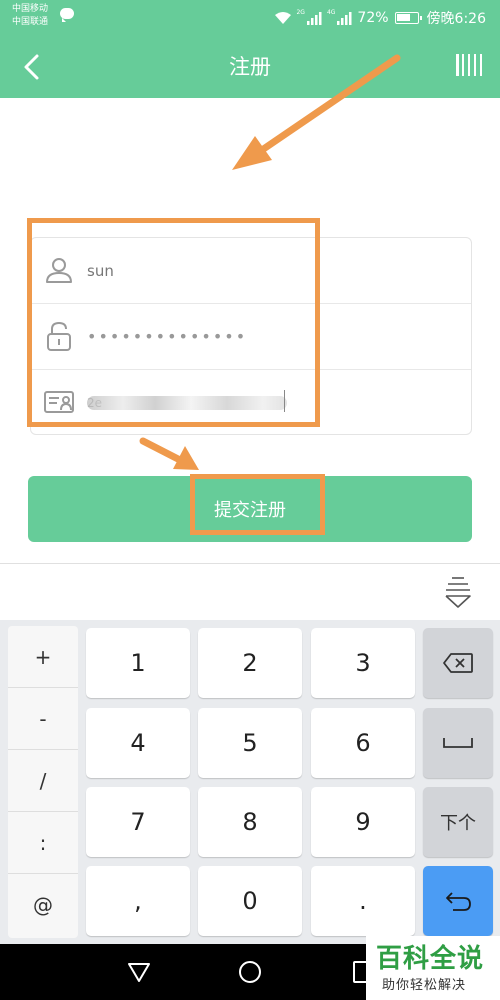  What do you see at coordinates (250, 663) in the screenshot?
I see `key-2: 2` at bounding box center [250, 663].